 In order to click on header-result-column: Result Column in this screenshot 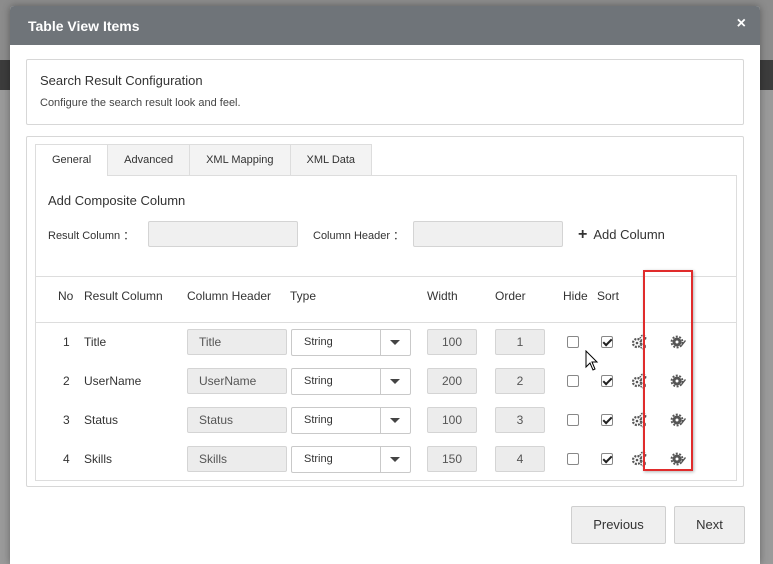, I will do `click(123, 296)`.